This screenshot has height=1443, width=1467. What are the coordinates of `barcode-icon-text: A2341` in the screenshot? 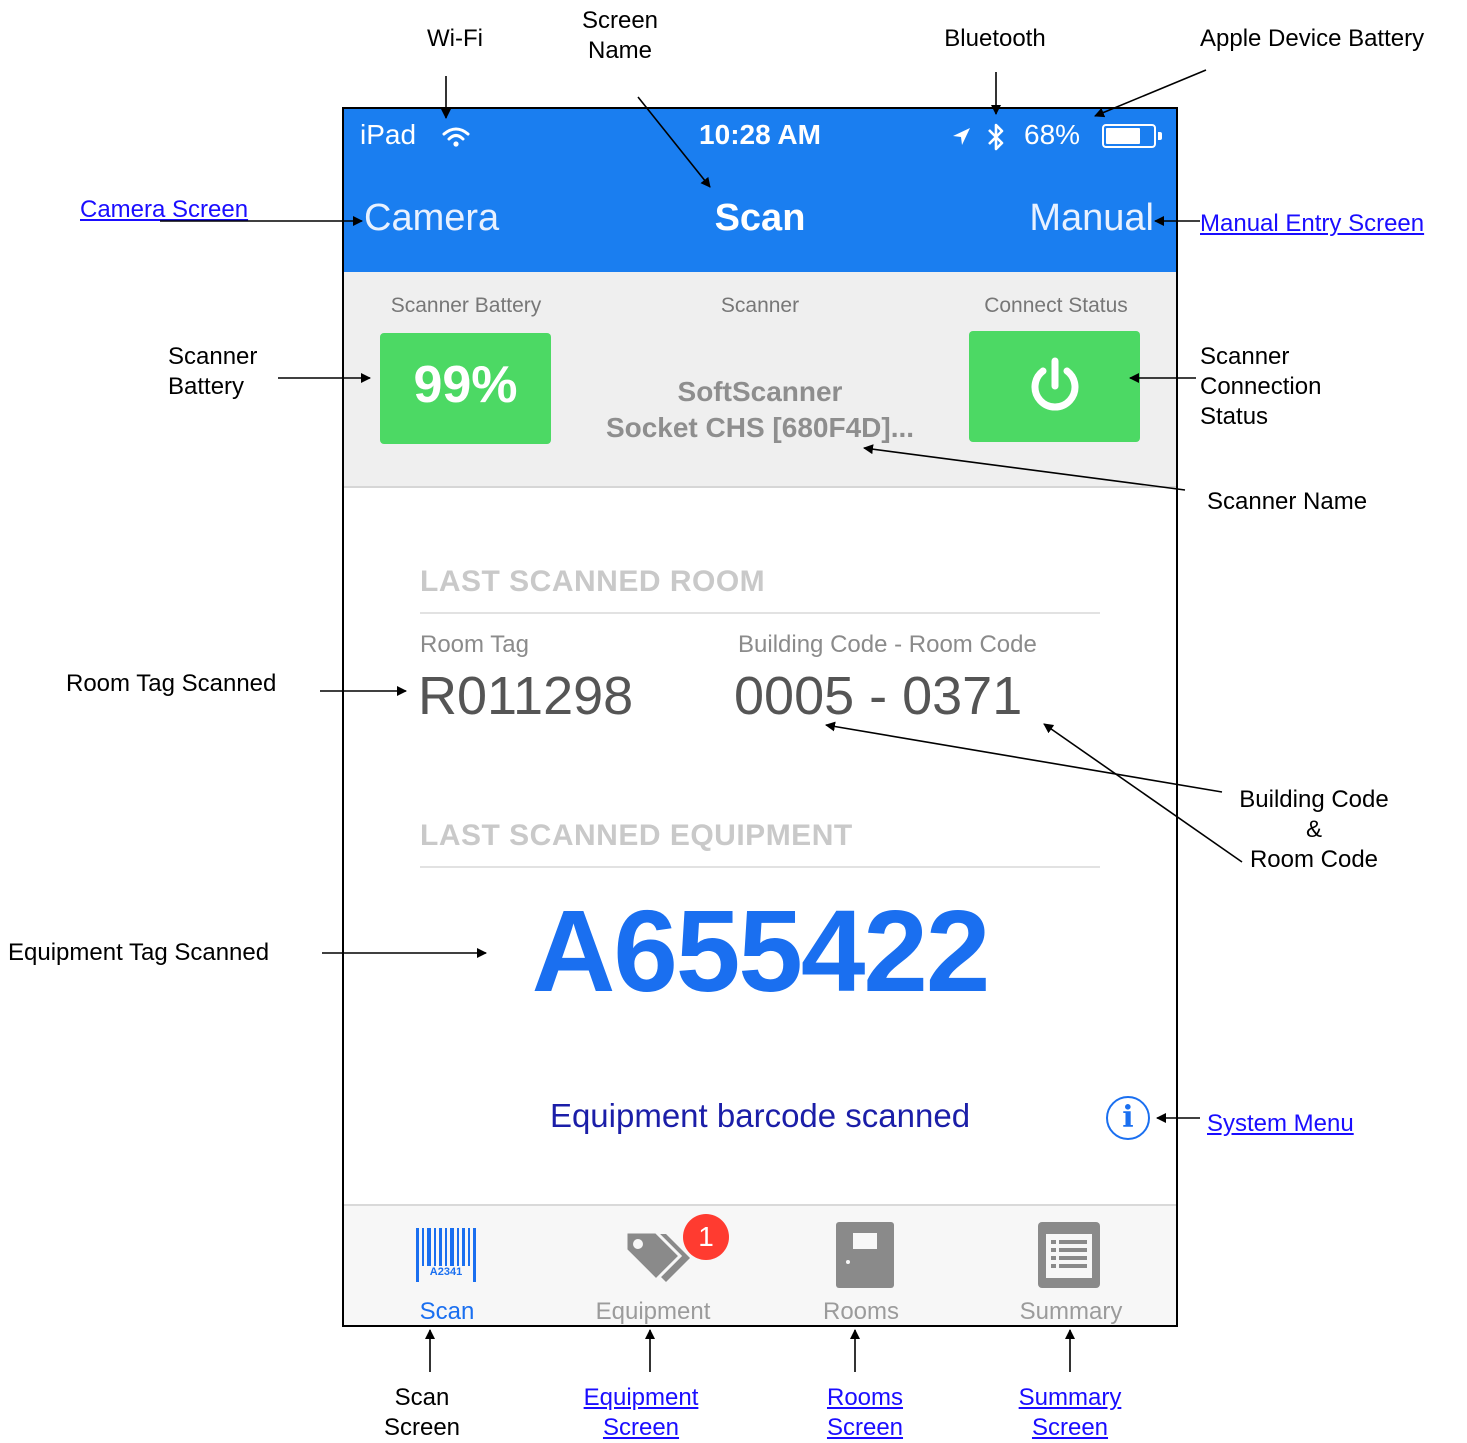 It's located at (446, 1272).